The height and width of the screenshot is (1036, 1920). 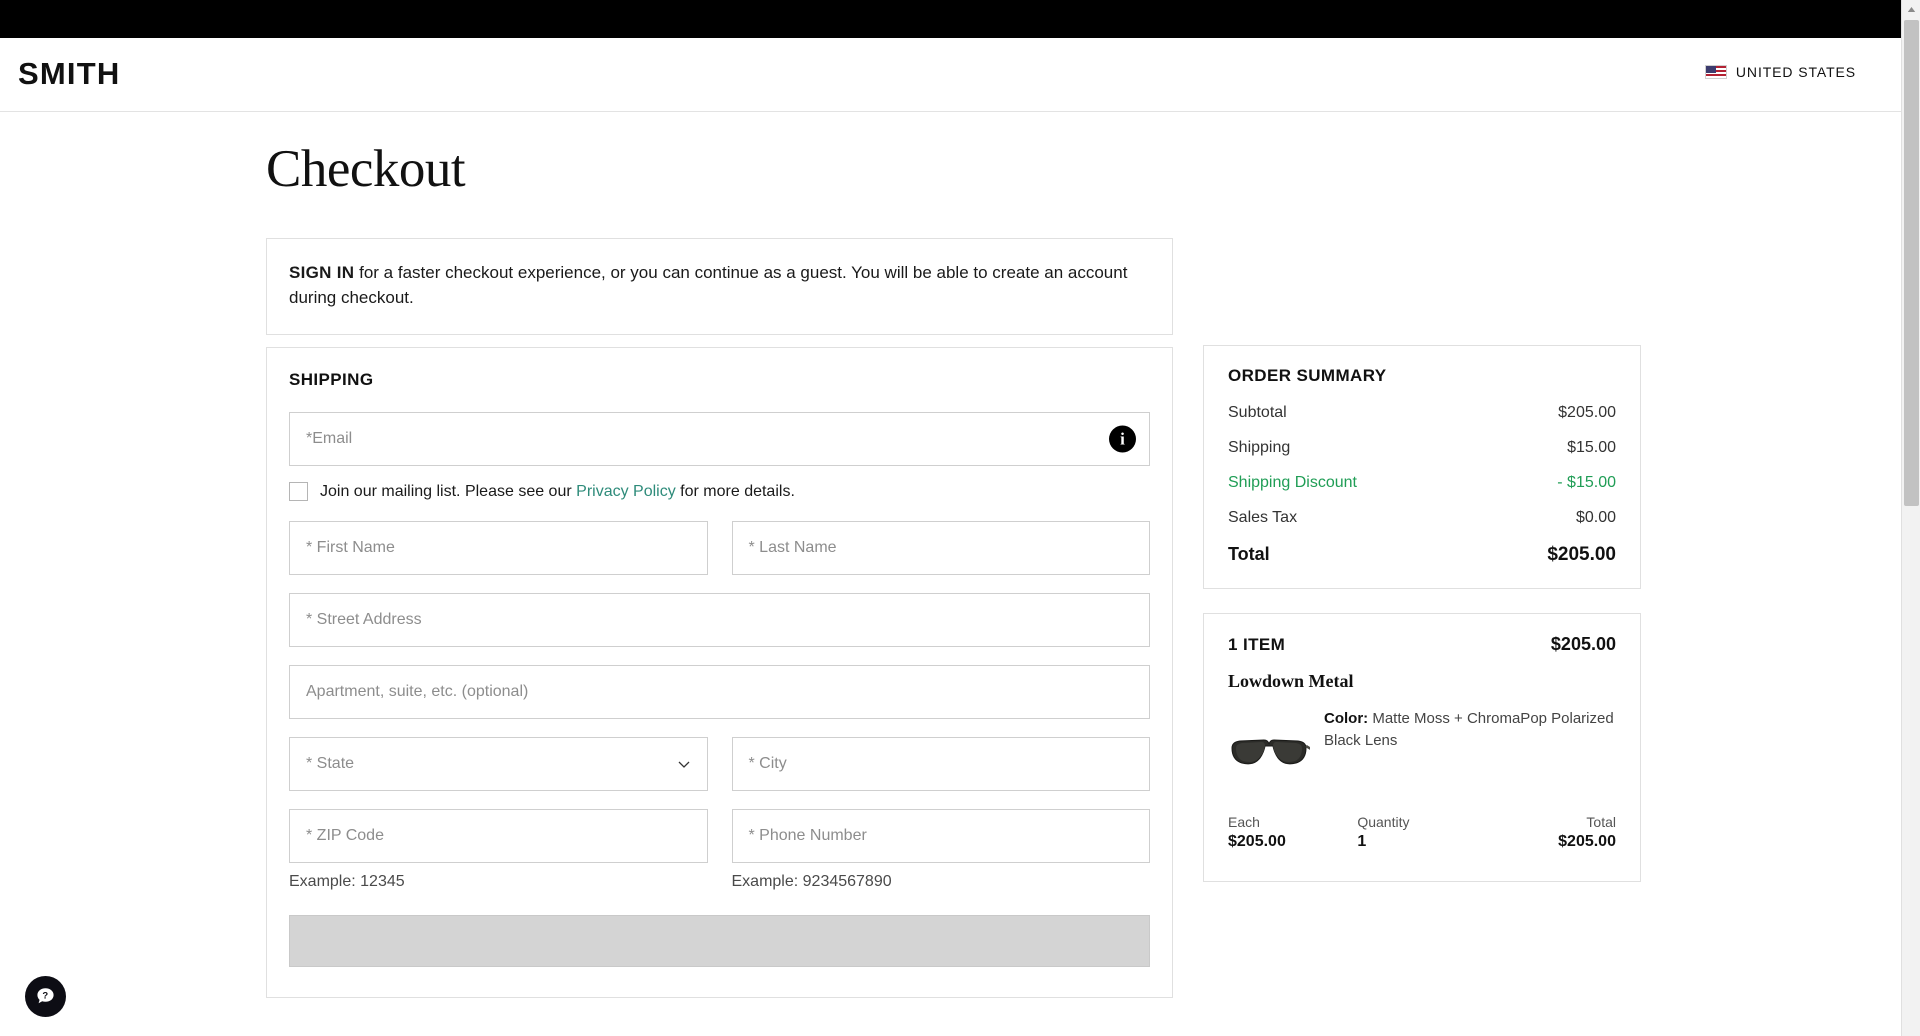 I want to click on state-city-row: * State * City, so click(x=719, y=773).